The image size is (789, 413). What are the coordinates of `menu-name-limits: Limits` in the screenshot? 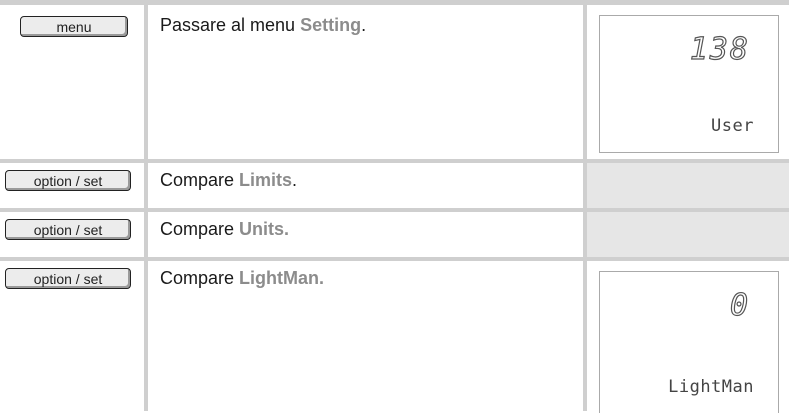 It's located at (266, 180).